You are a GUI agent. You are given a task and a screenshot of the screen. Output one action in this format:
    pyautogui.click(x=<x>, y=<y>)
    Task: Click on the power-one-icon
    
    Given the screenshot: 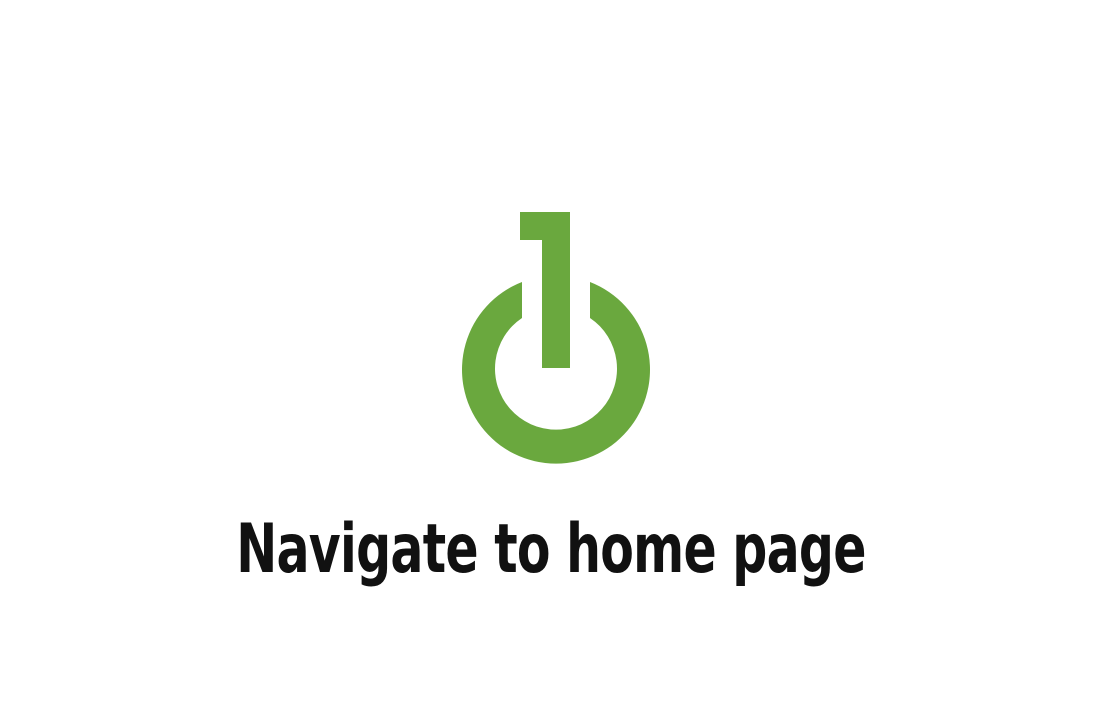 What is the action you would take?
    pyautogui.click(x=556, y=338)
    